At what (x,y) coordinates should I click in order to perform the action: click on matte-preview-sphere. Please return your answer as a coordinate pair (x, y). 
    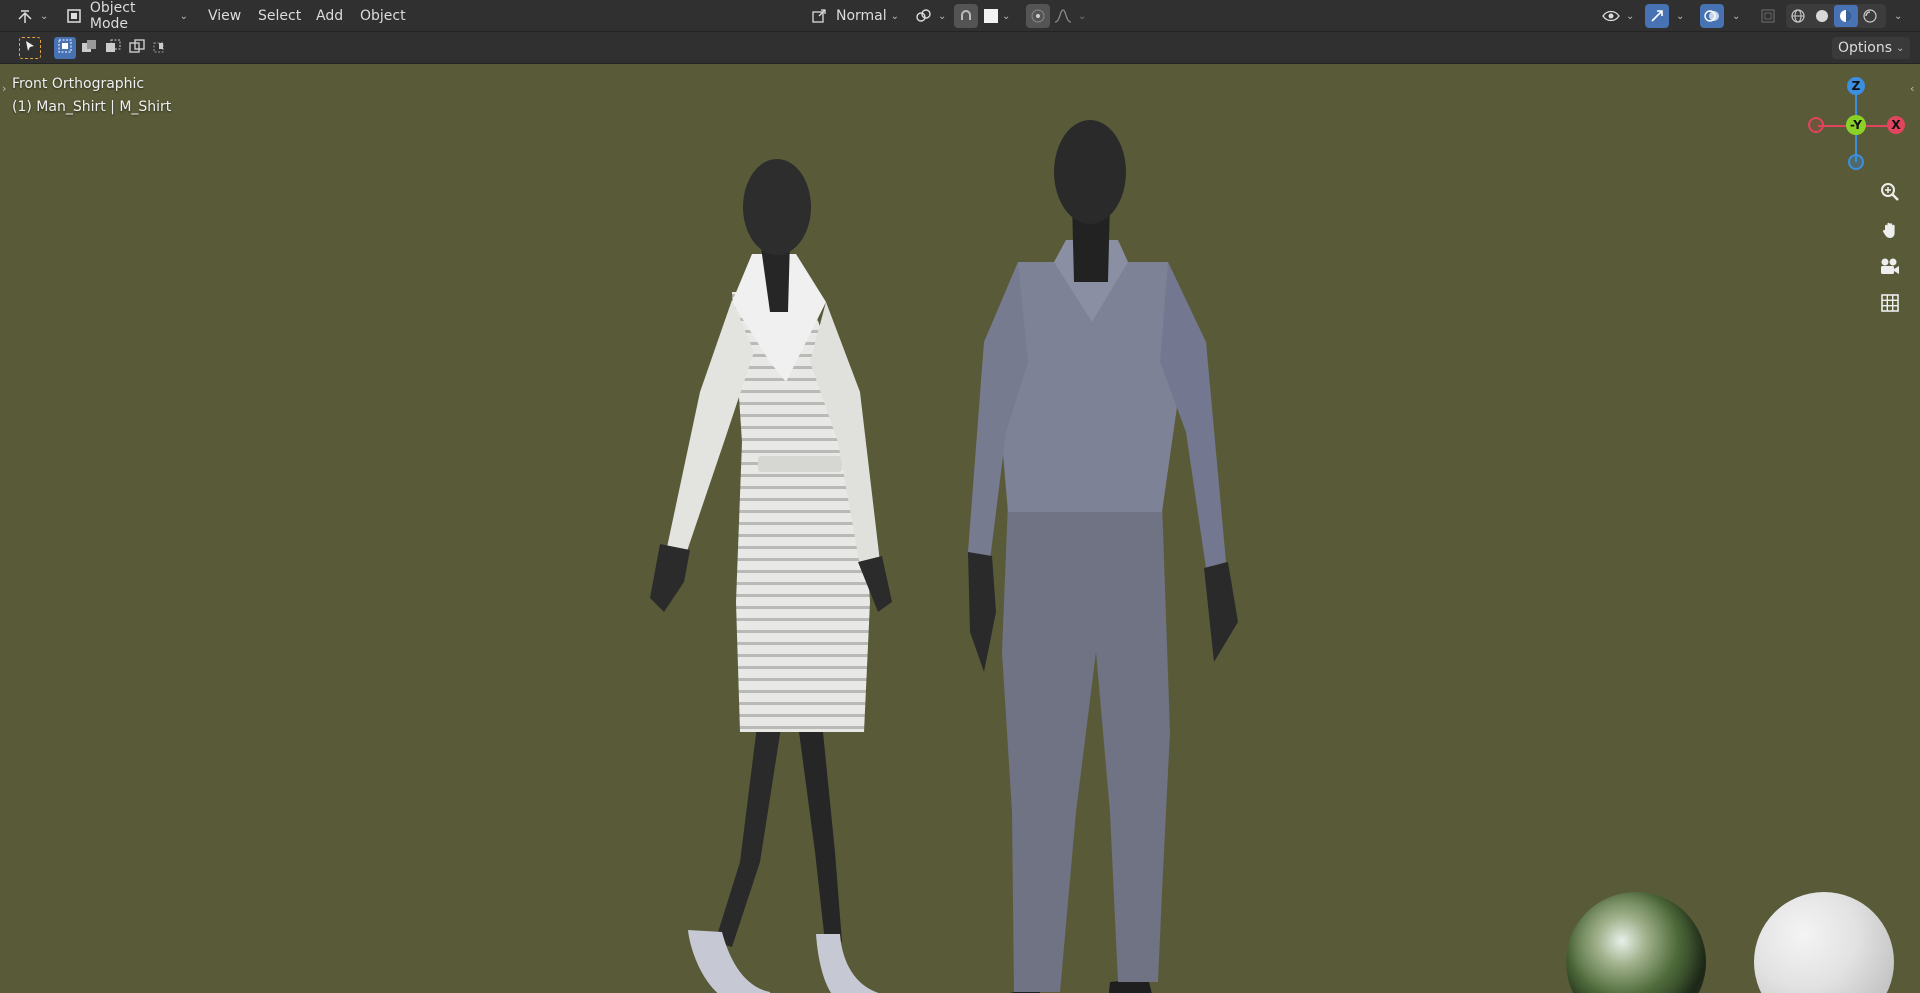
    Looking at the image, I should click on (1824, 942).